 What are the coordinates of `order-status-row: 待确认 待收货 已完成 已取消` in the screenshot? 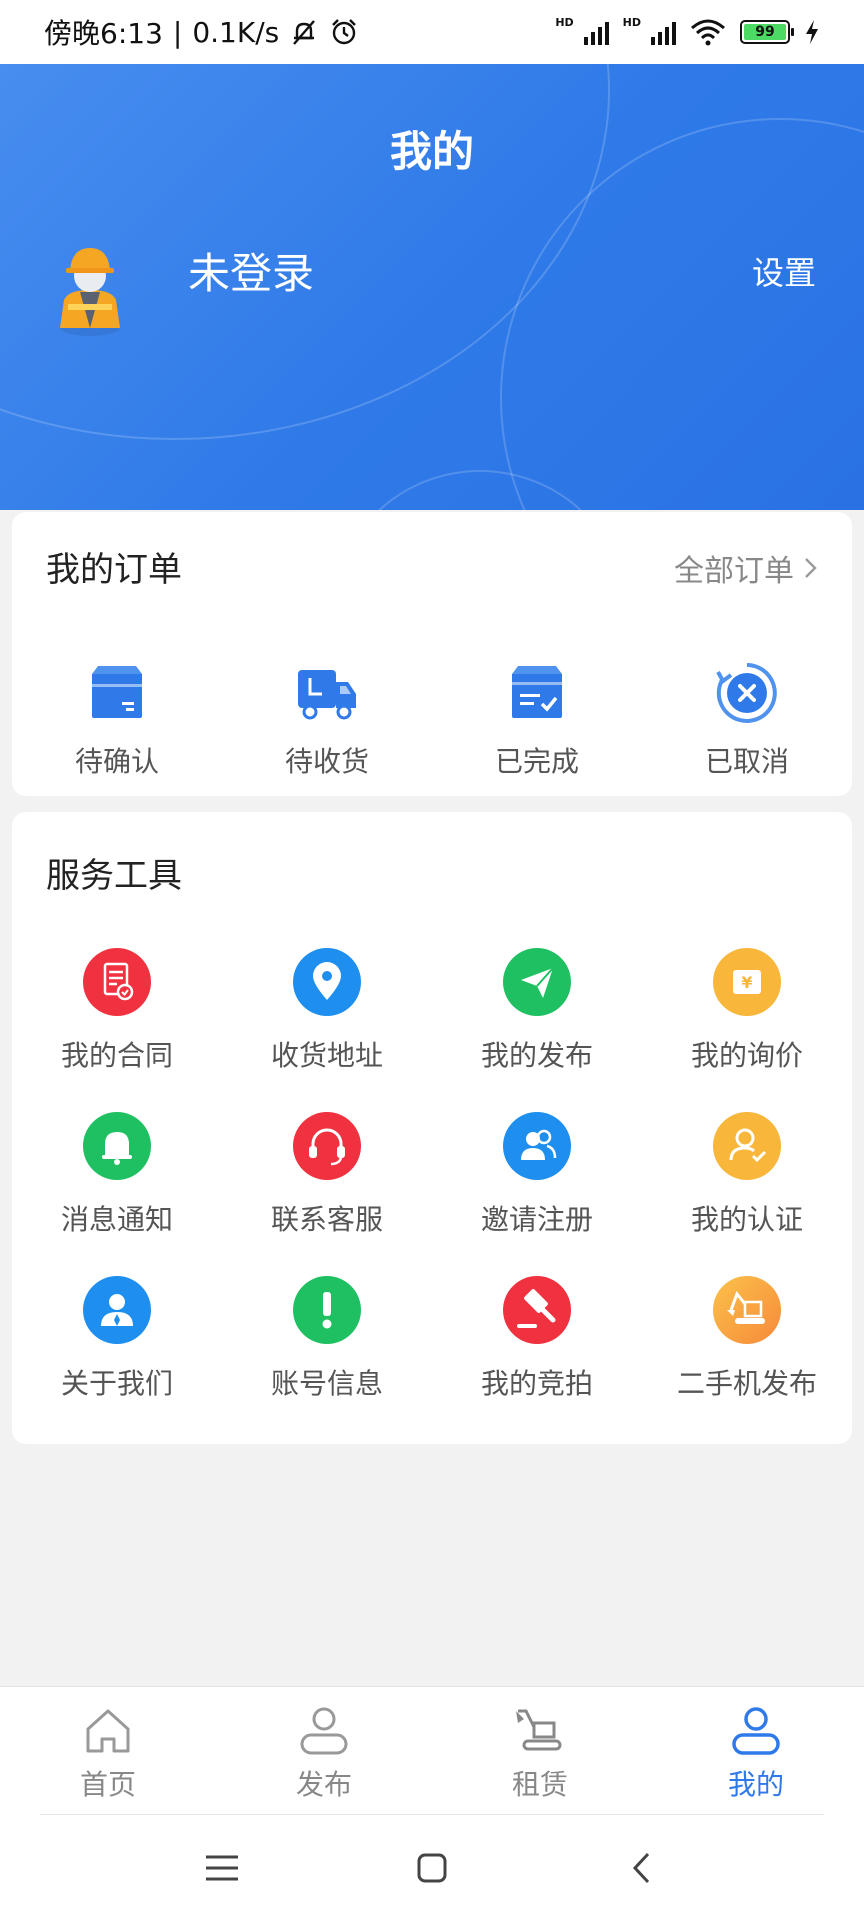 It's located at (432, 720).